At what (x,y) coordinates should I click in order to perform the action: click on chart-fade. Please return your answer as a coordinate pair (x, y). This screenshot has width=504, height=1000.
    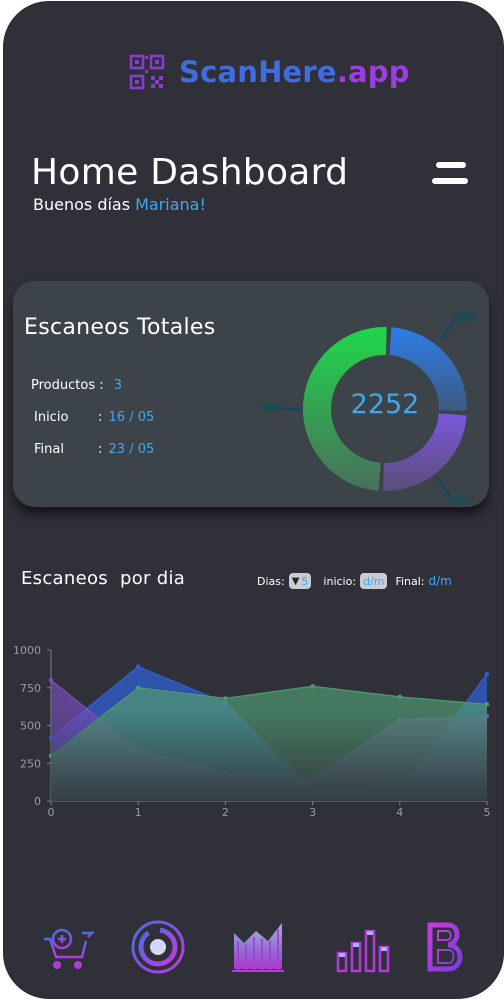
    Looking at the image, I should click on (269, 755).